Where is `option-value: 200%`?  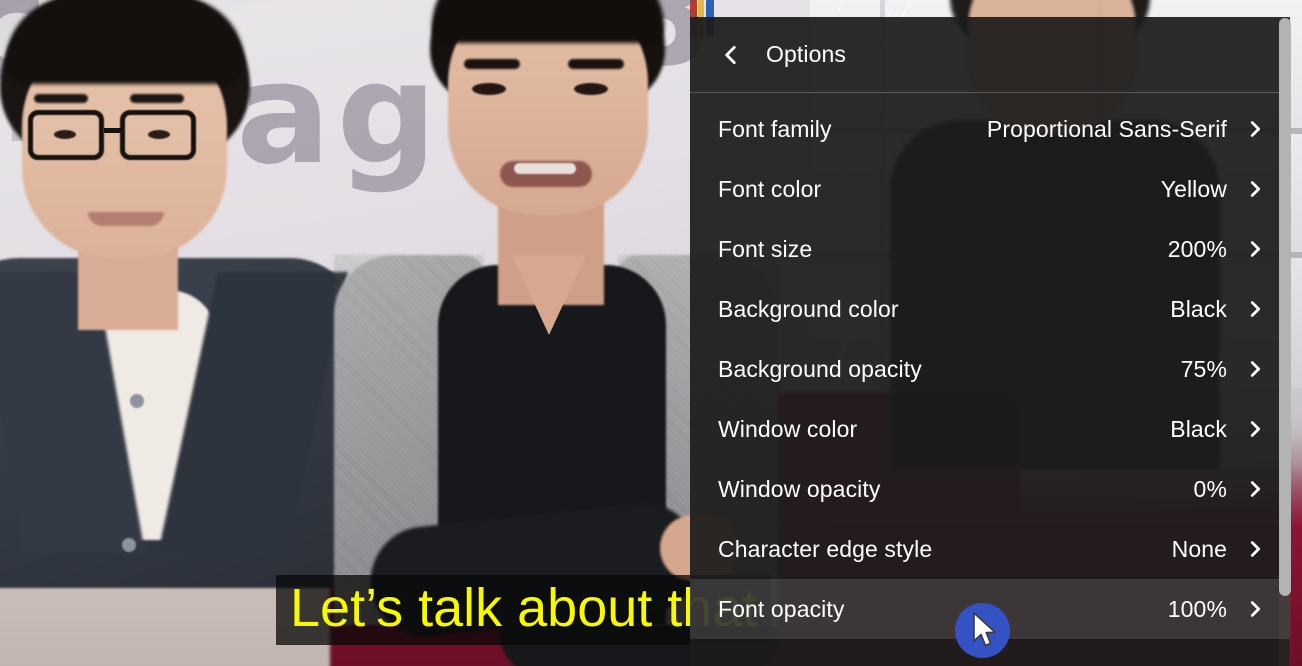 option-value: 200% is located at coordinates (1197, 248).